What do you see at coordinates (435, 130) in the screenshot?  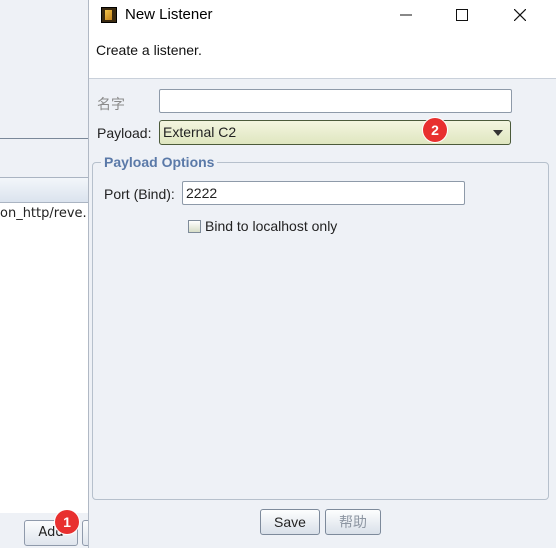 I see `annotation-badge-2: 2` at bounding box center [435, 130].